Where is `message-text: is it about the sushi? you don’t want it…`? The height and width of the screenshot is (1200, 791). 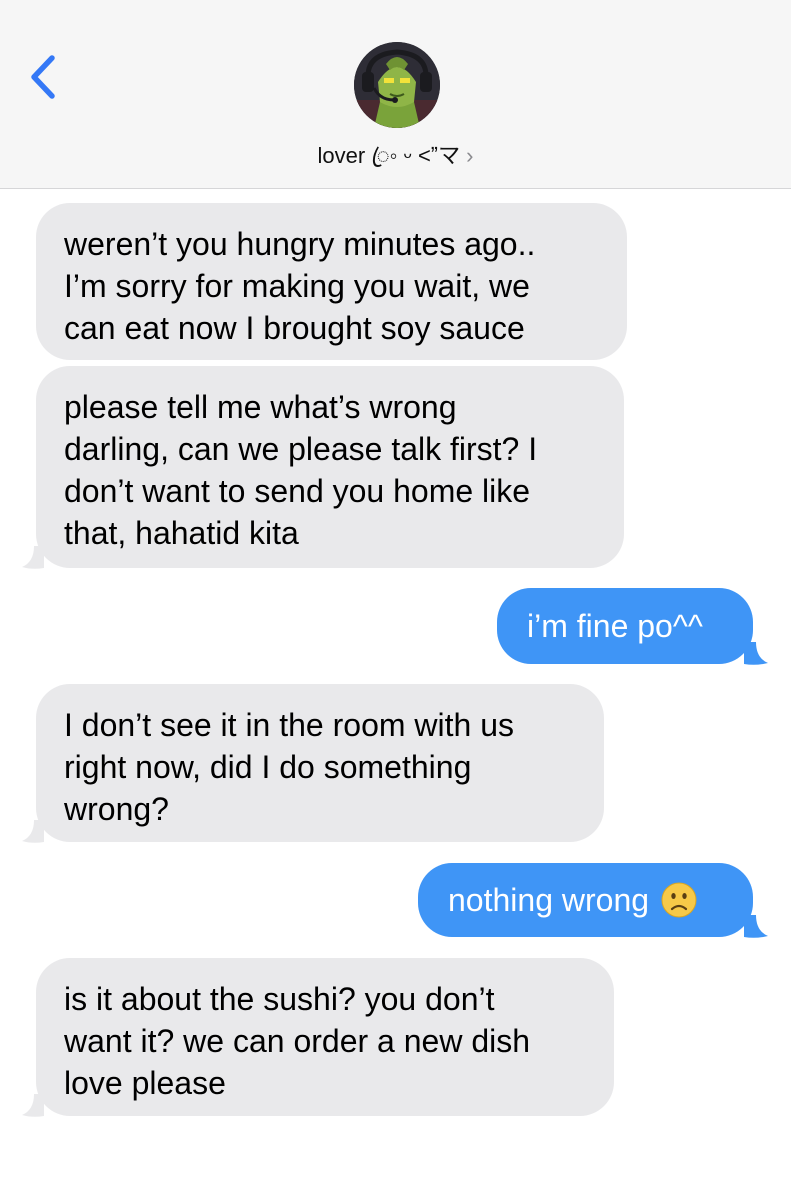
message-text: is it about the sushi? you don’t want it… is located at coordinates (297, 1041).